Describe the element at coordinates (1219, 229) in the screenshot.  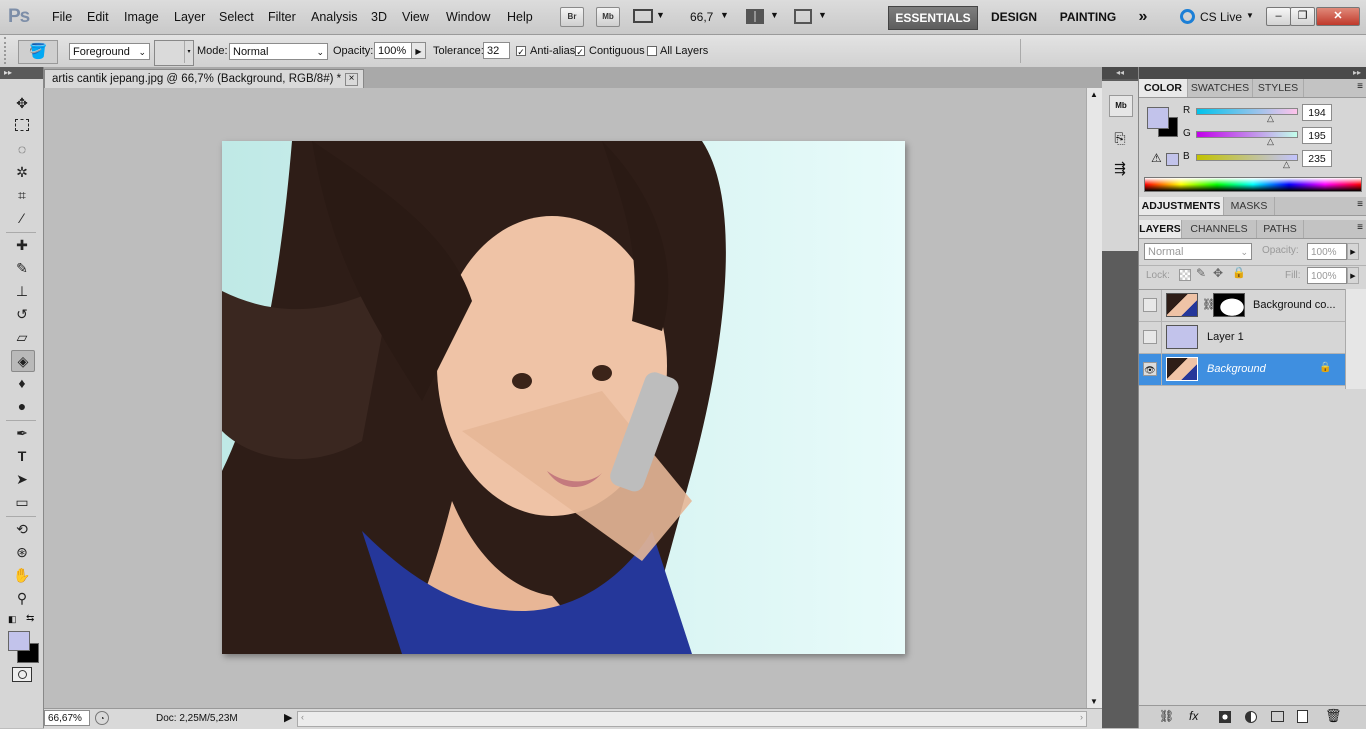
I see `tab-channels: CHANNELS` at that location.